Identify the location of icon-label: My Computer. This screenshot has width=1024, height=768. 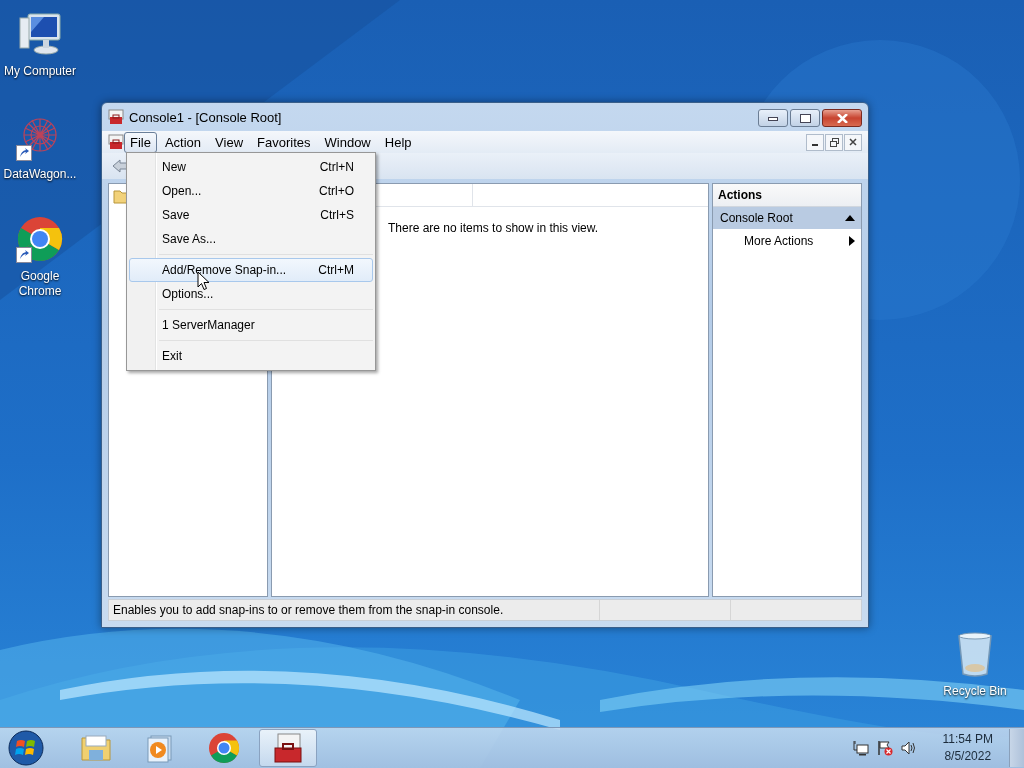
(40, 71).